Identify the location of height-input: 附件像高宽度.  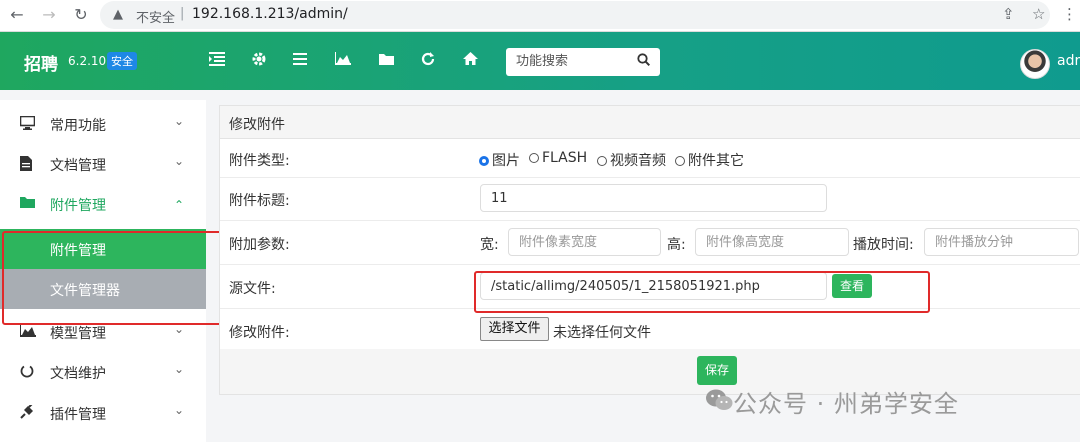
(772, 242).